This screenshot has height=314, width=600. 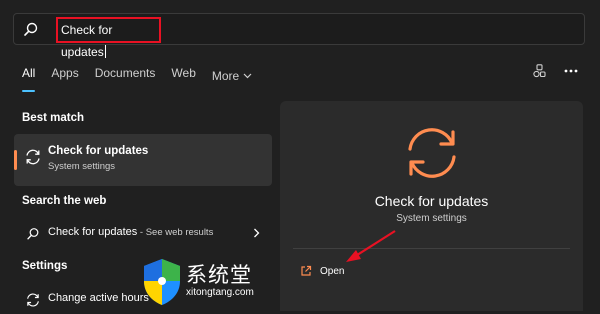 I want to click on best-match-item: Check for updates System settings, so click(x=143, y=160).